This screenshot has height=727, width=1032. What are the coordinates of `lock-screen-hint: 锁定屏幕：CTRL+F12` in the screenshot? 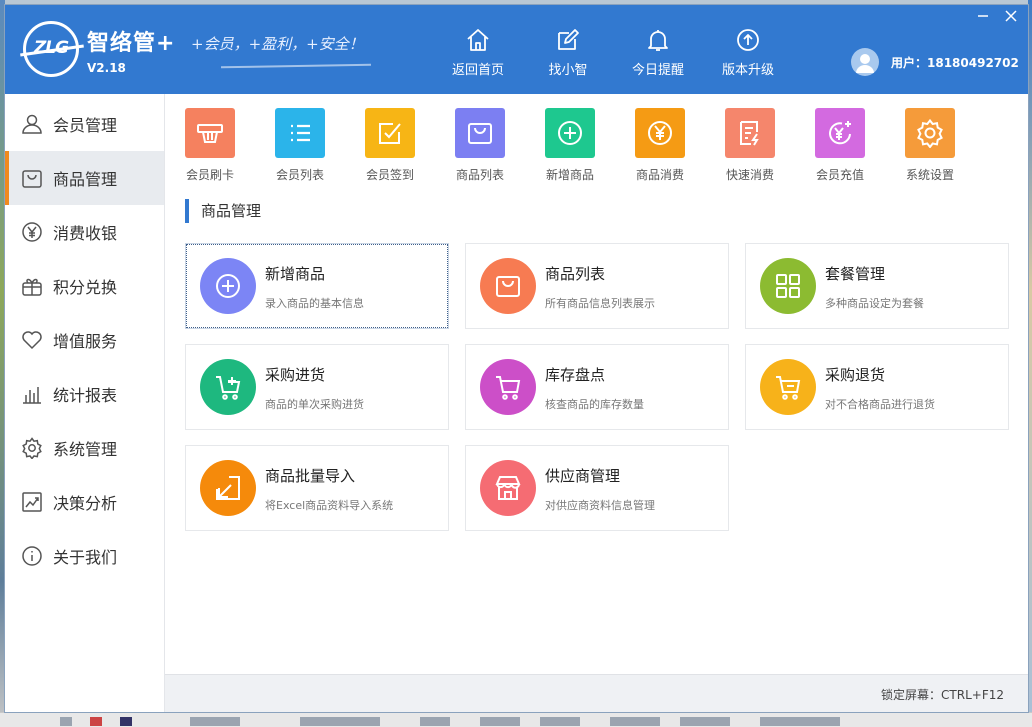 It's located at (942, 695).